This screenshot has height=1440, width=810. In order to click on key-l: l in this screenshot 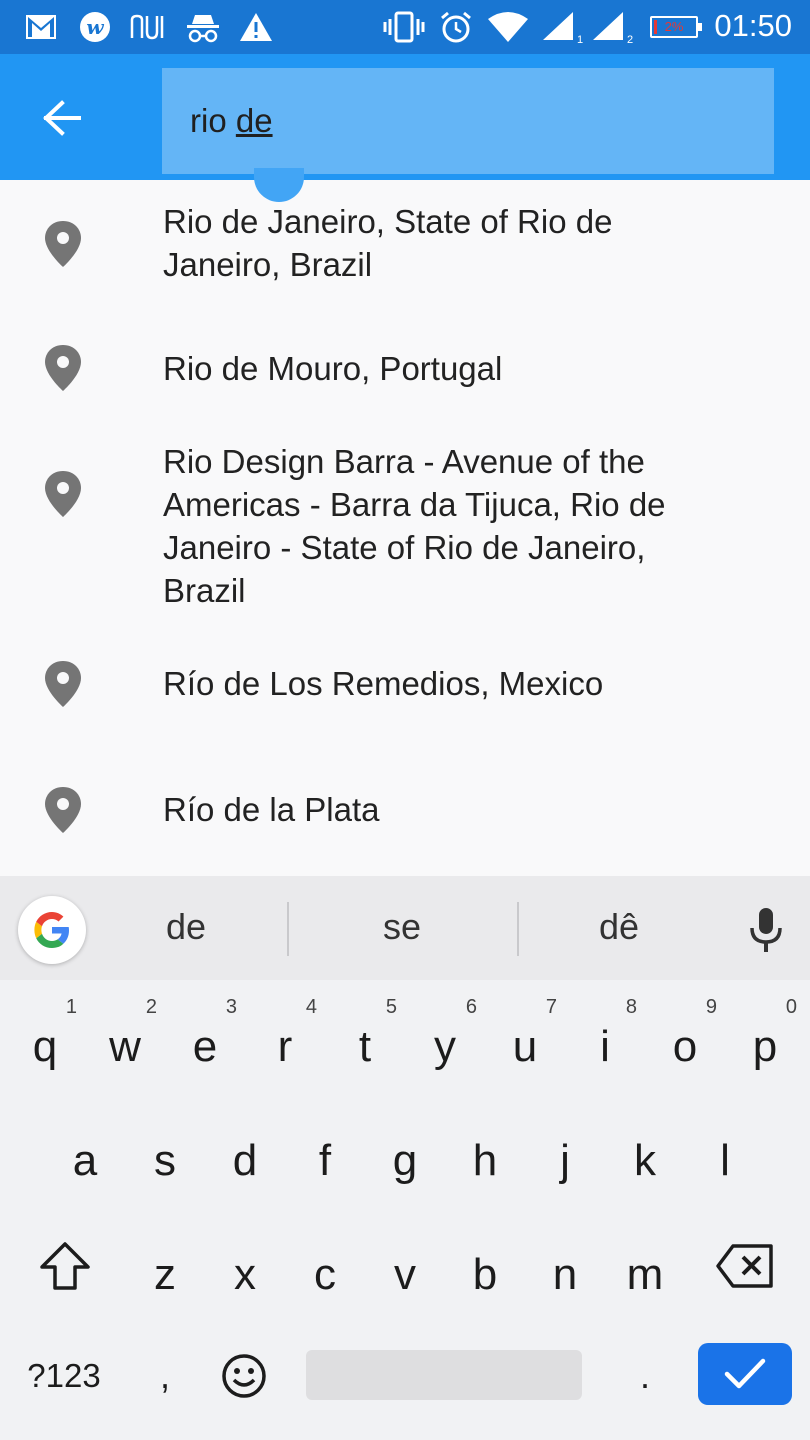, I will do `click(725, 1157)`.